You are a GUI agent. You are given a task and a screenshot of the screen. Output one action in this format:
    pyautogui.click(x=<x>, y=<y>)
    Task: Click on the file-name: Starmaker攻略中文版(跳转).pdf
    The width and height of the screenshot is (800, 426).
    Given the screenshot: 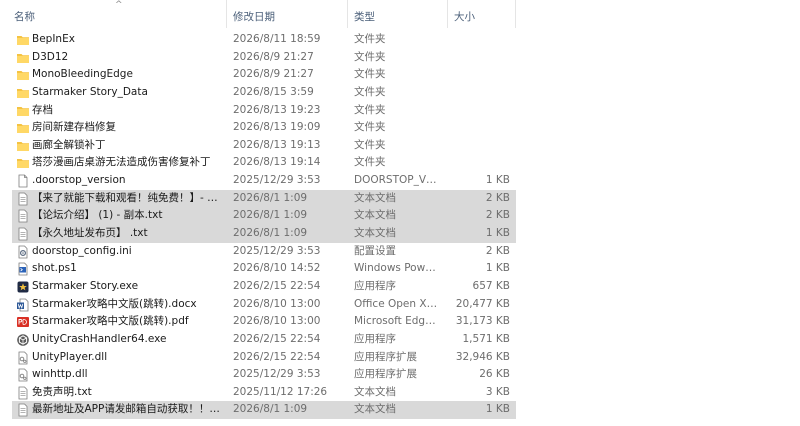 What is the action you would take?
    pyautogui.click(x=110, y=321)
    